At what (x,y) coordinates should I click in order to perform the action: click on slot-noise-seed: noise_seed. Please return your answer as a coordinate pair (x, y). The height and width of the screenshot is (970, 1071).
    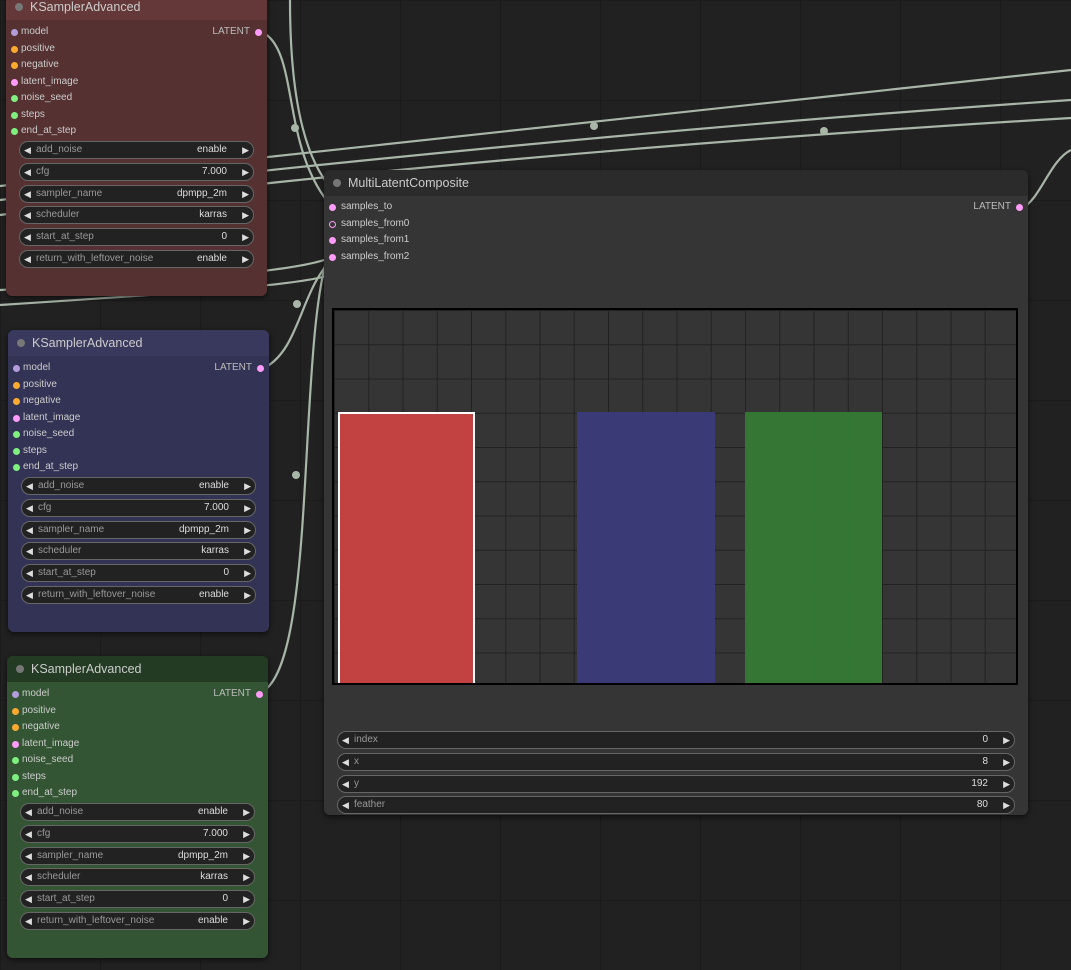
    Looking at the image, I should click on (136, 98).